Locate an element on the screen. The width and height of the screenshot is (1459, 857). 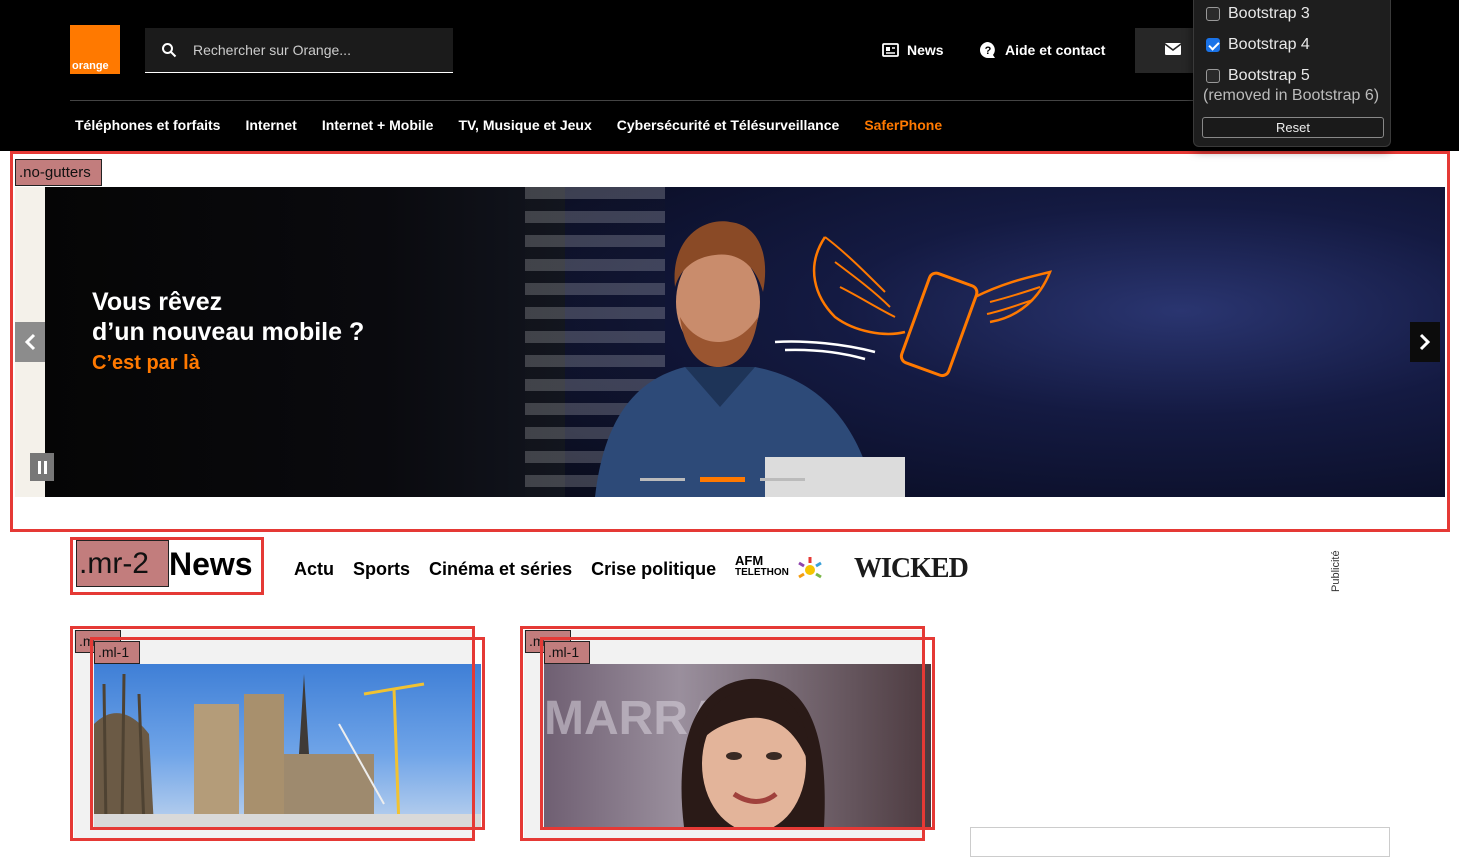
help-link: ? Aide et contact is located at coordinates (1042, 50).